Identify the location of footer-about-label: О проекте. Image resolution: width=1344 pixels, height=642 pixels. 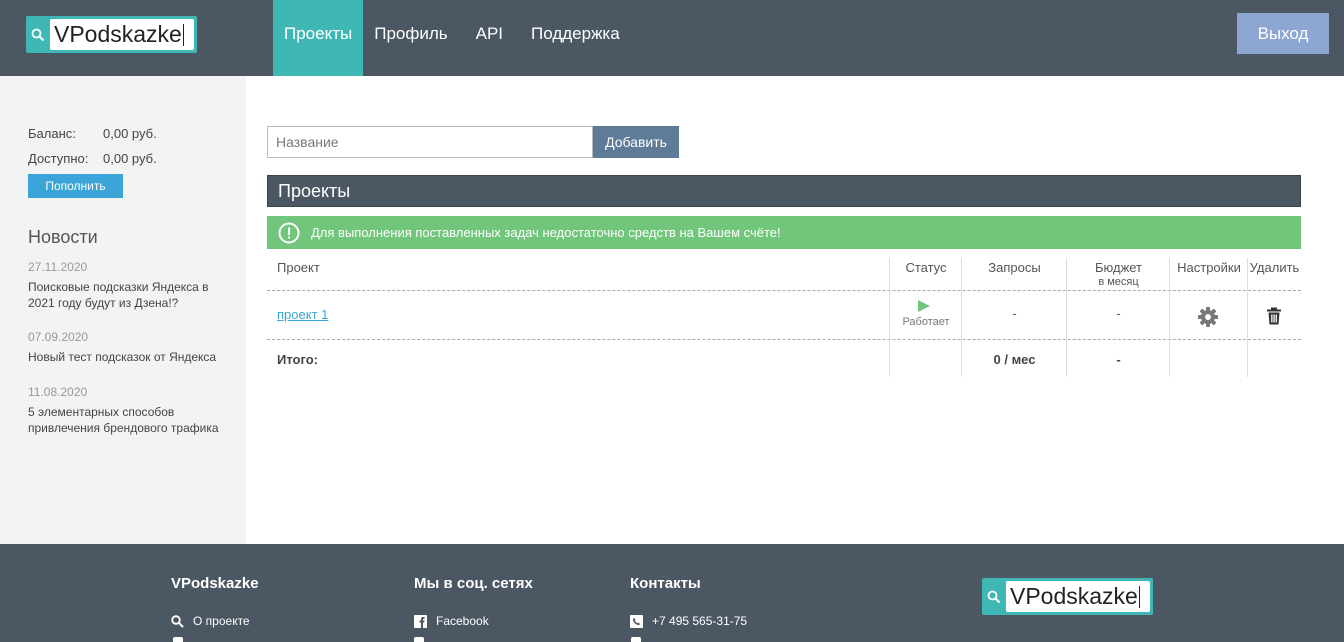
(221, 621).